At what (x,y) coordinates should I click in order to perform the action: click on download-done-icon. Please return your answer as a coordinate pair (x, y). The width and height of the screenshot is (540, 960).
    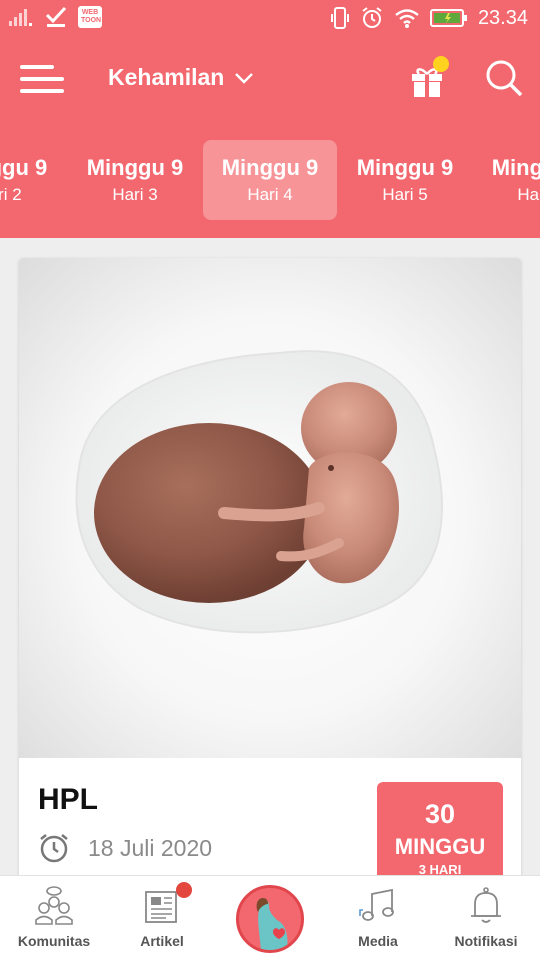
    Looking at the image, I should click on (56, 16).